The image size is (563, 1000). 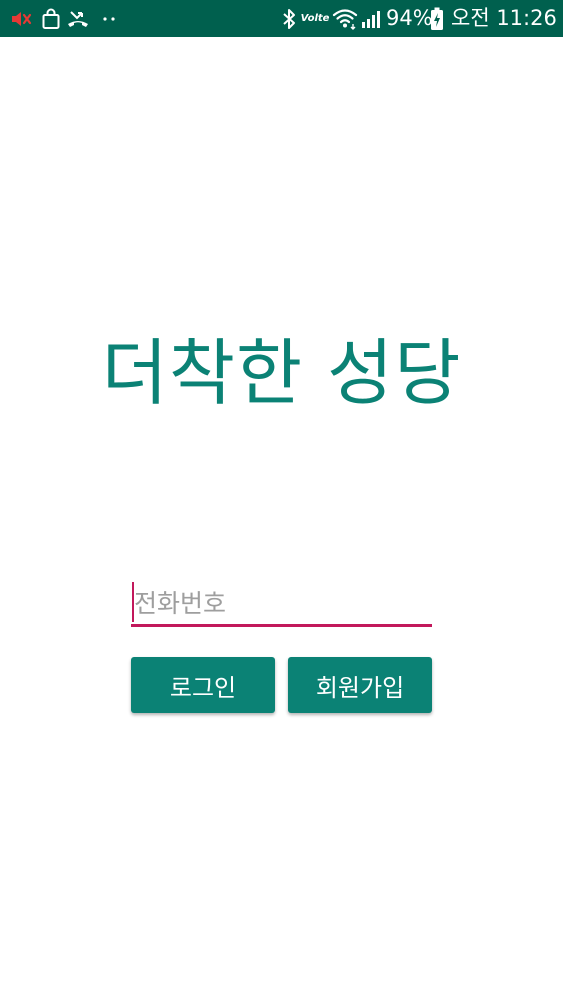 I want to click on more-dots-icon, so click(x=109, y=18).